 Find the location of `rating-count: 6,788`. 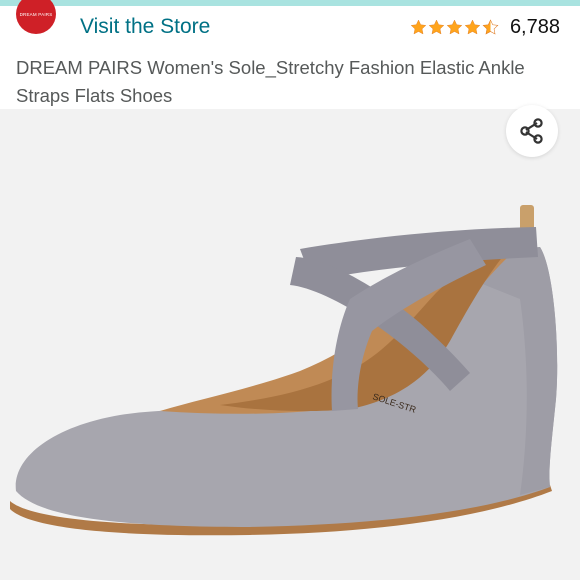

rating-count: 6,788 is located at coordinates (534, 26).